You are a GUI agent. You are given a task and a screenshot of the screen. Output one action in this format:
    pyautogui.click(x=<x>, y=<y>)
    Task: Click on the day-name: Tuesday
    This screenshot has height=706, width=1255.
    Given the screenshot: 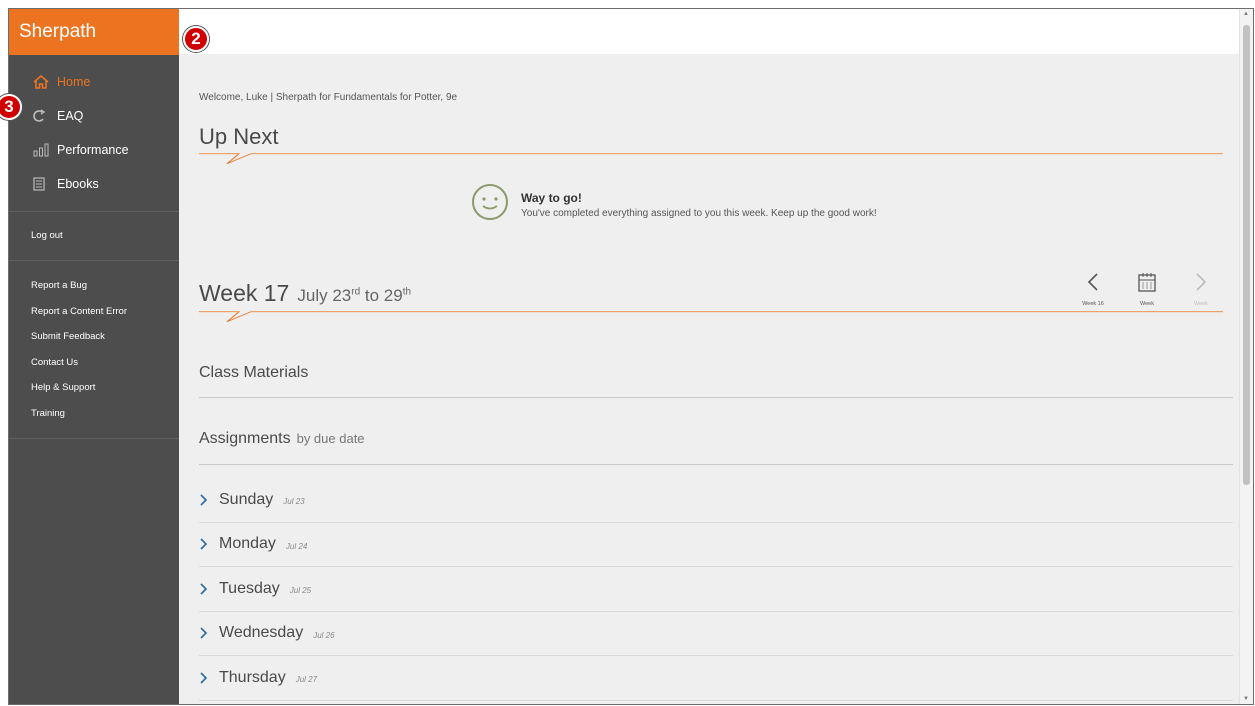 What is the action you would take?
    pyautogui.click(x=249, y=588)
    